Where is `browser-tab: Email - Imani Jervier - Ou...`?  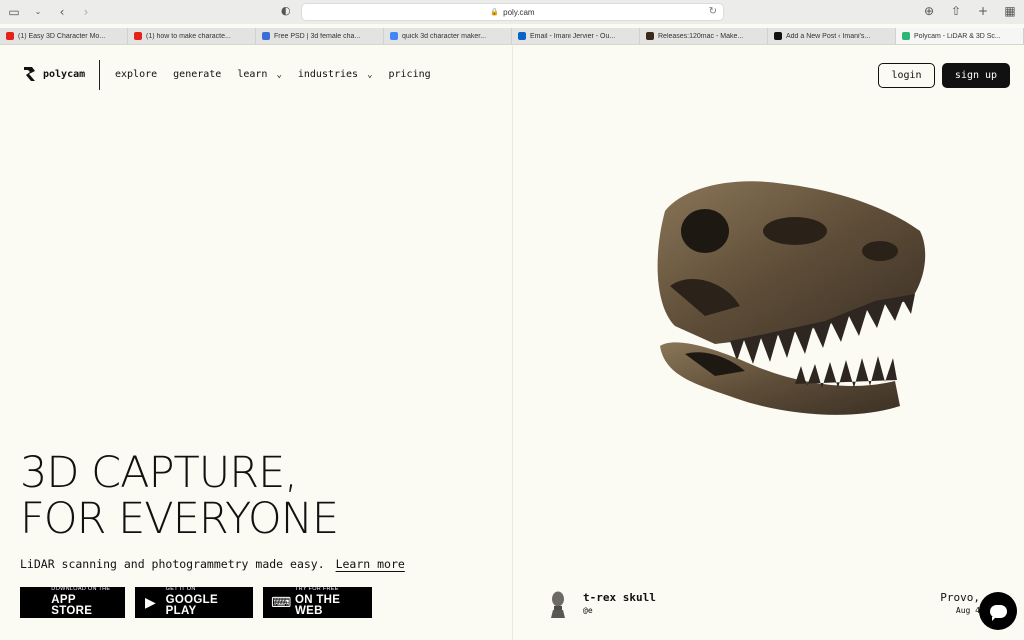 browser-tab: Email - Imani Jervier - Ou... is located at coordinates (576, 36).